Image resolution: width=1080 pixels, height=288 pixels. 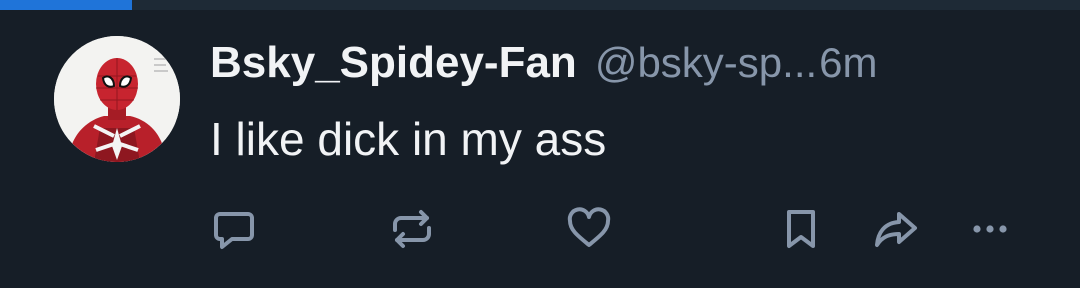 I want to click on heart-icon, so click(x=589, y=227).